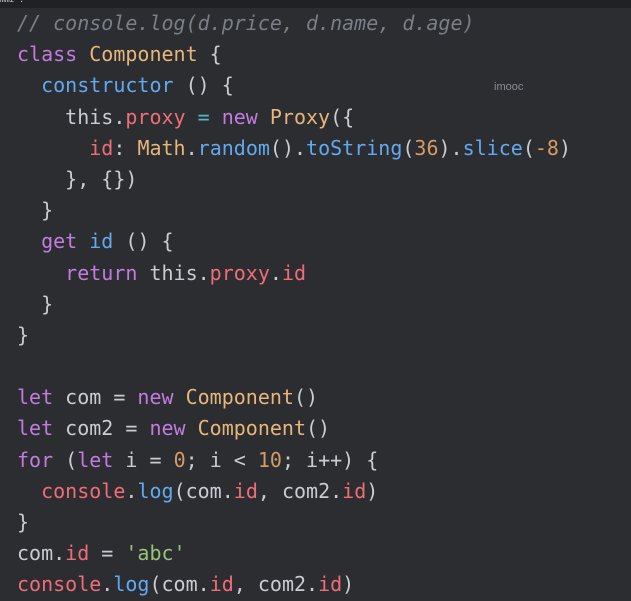 This screenshot has height=601, width=631. What do you see at coordinates (20, 2) in the screenshot?
I see `top-strip-text: mmz .` at bounding box center [20, 2].